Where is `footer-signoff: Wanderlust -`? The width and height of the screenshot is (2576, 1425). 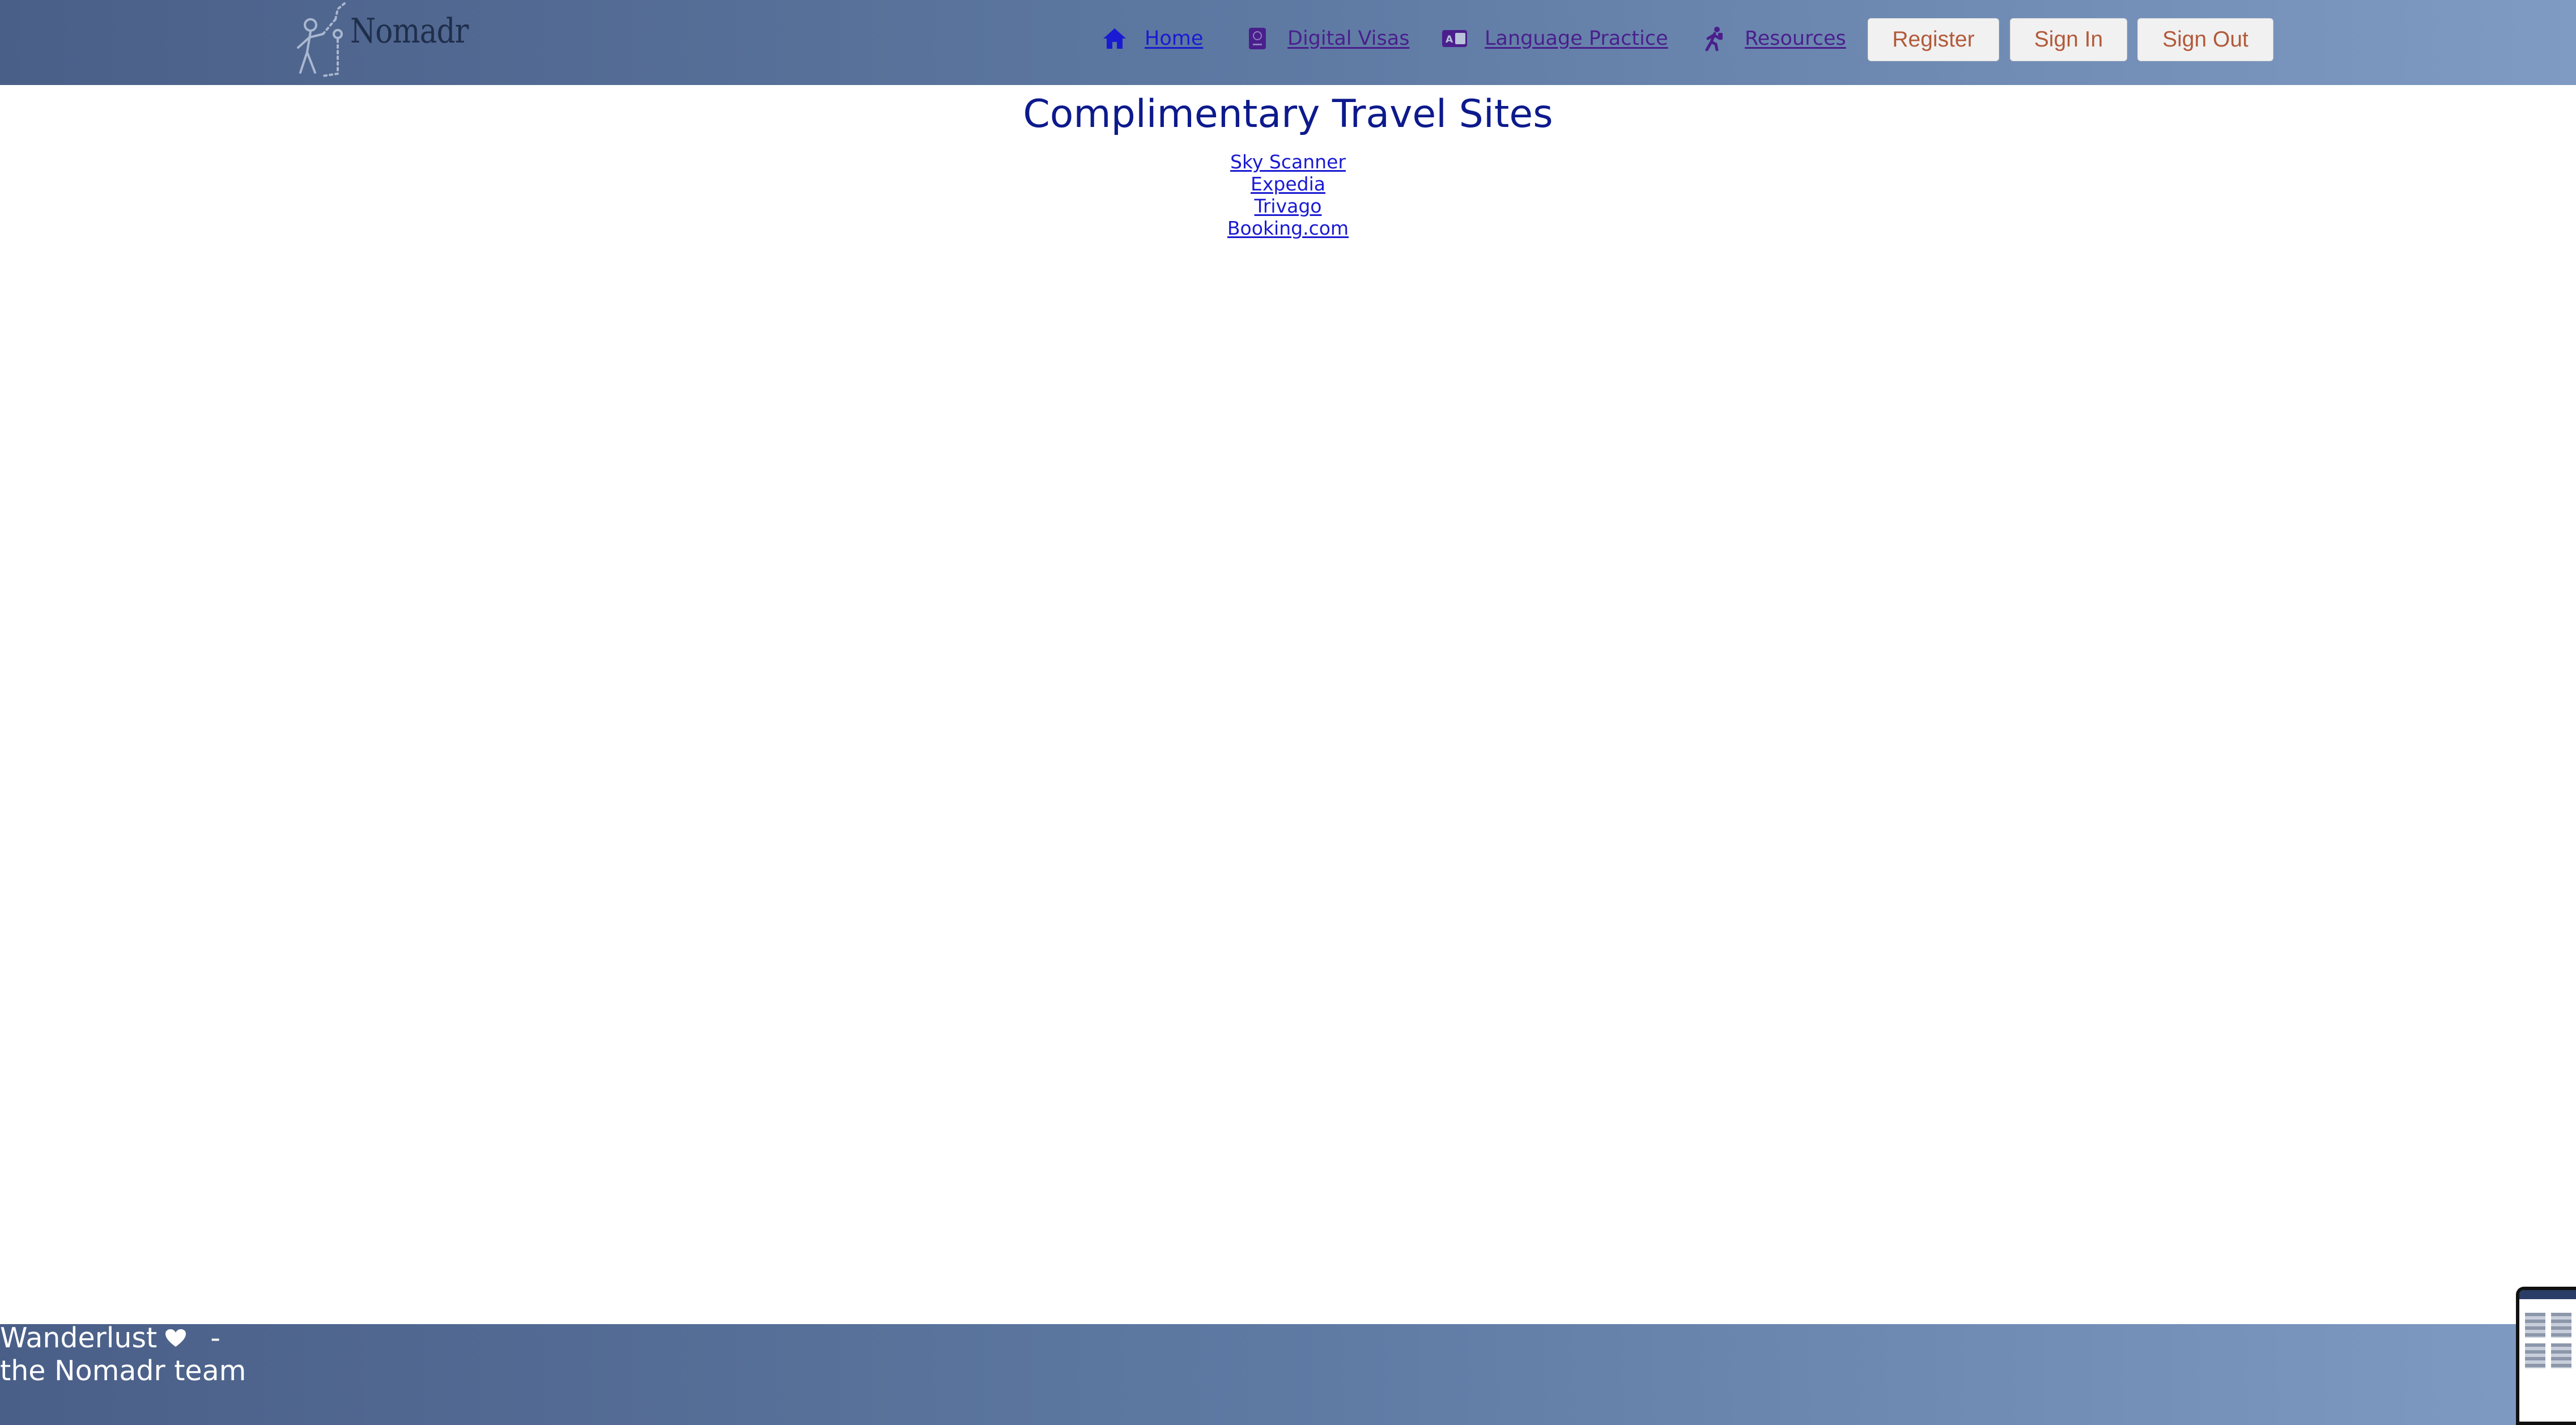 footer-signoff: Wanderlust - is located at coordinates (110, 1338).